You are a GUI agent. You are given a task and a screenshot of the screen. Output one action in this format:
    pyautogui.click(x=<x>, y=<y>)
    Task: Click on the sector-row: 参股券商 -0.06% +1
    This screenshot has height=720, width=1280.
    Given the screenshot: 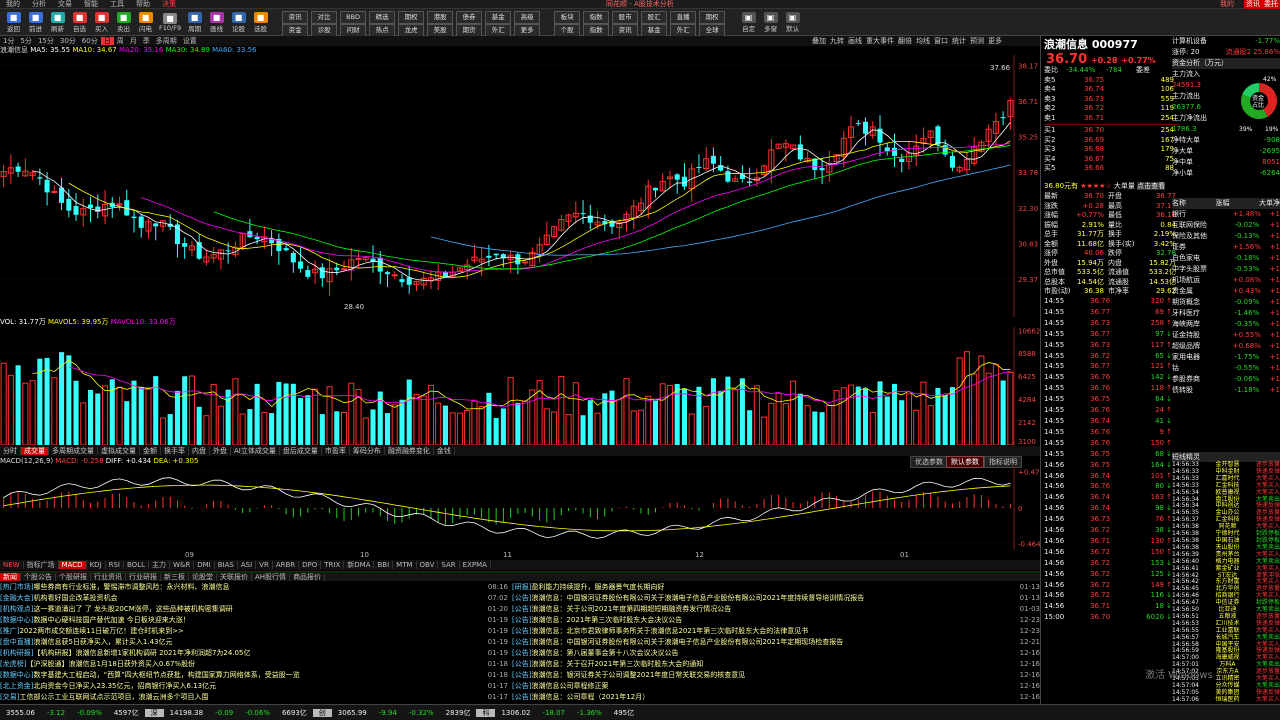 What is the action you would take?
    pyautogui.click(x=1226, y=379)
    